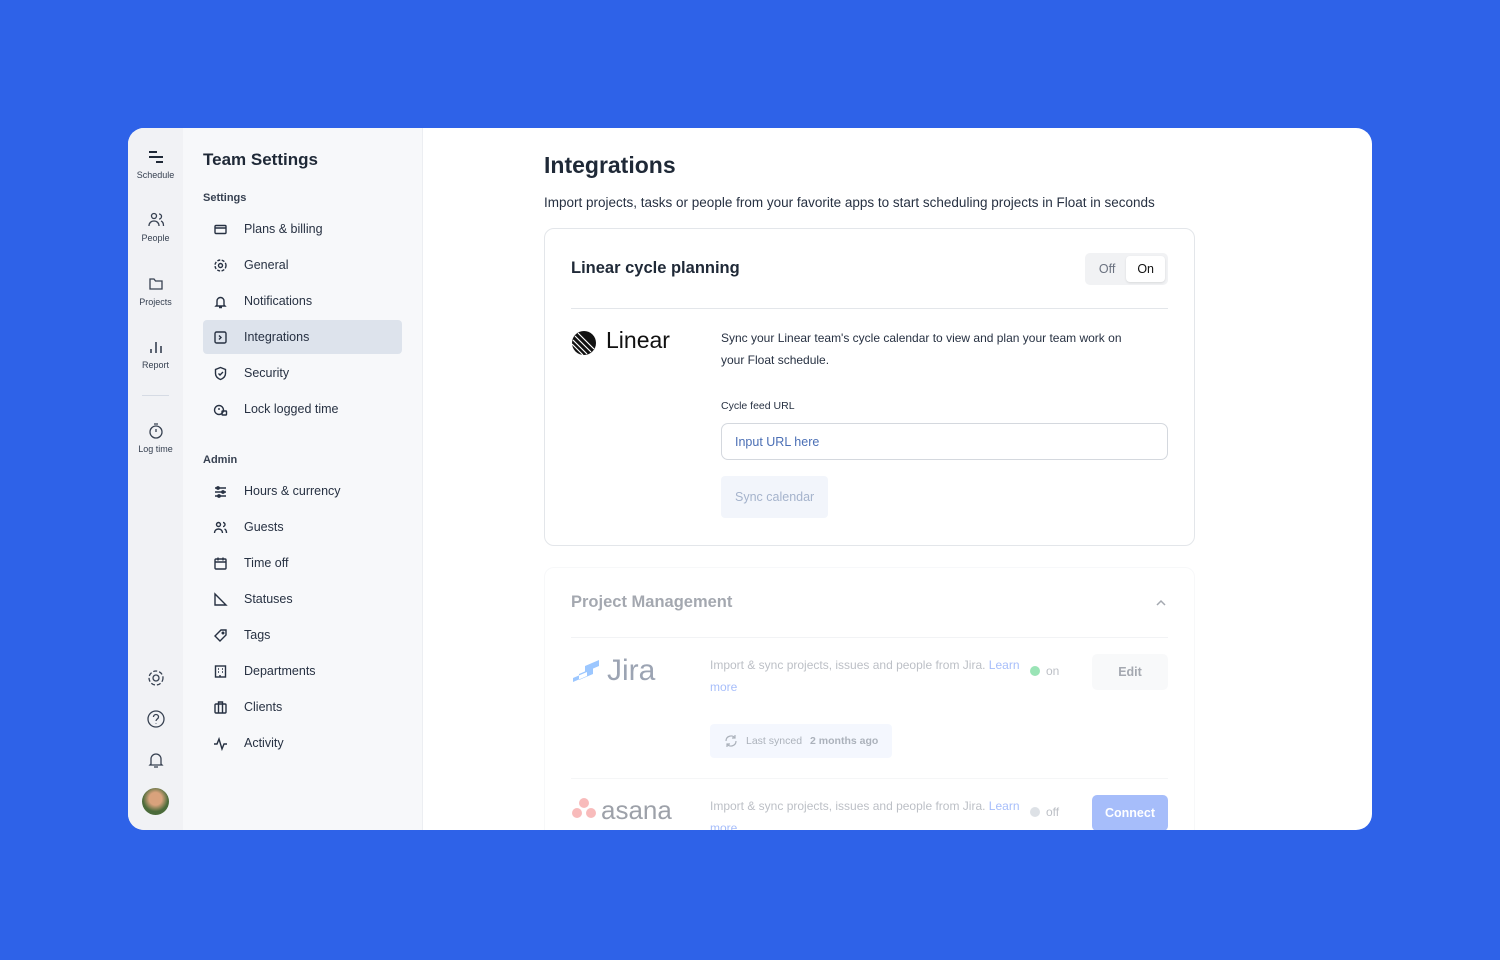 The height and width of the screenshot is (960, 1500). I want to click on jira-status: on, so click(1053, 671).